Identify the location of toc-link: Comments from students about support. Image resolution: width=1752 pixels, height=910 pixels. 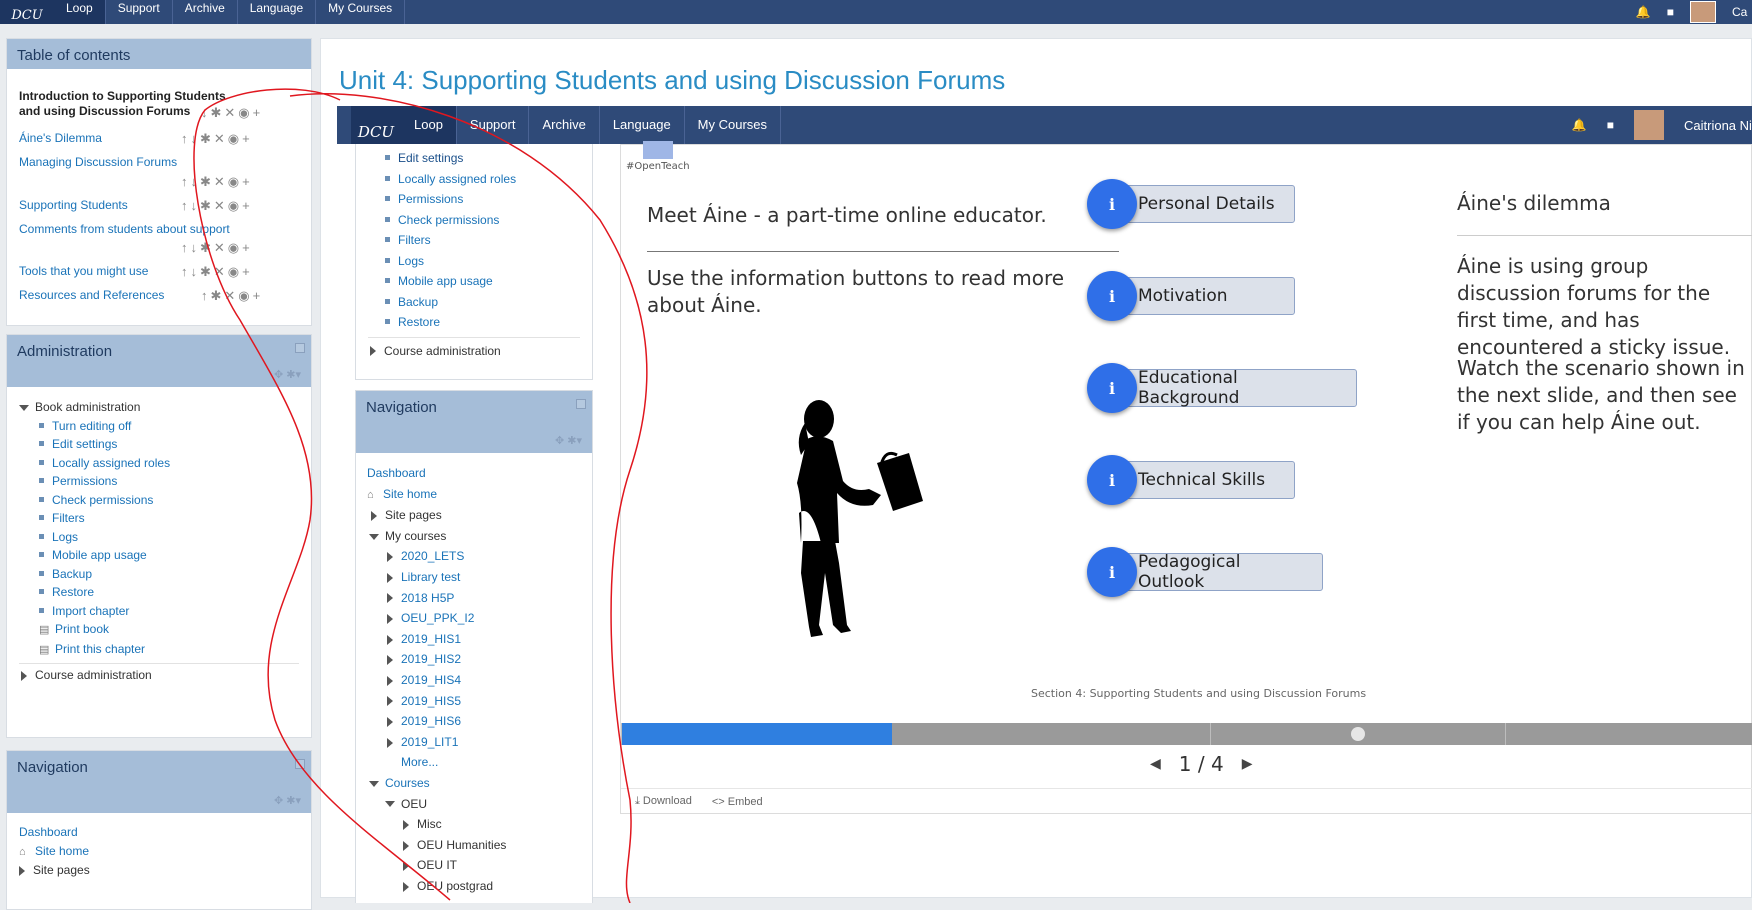
(124, 229).